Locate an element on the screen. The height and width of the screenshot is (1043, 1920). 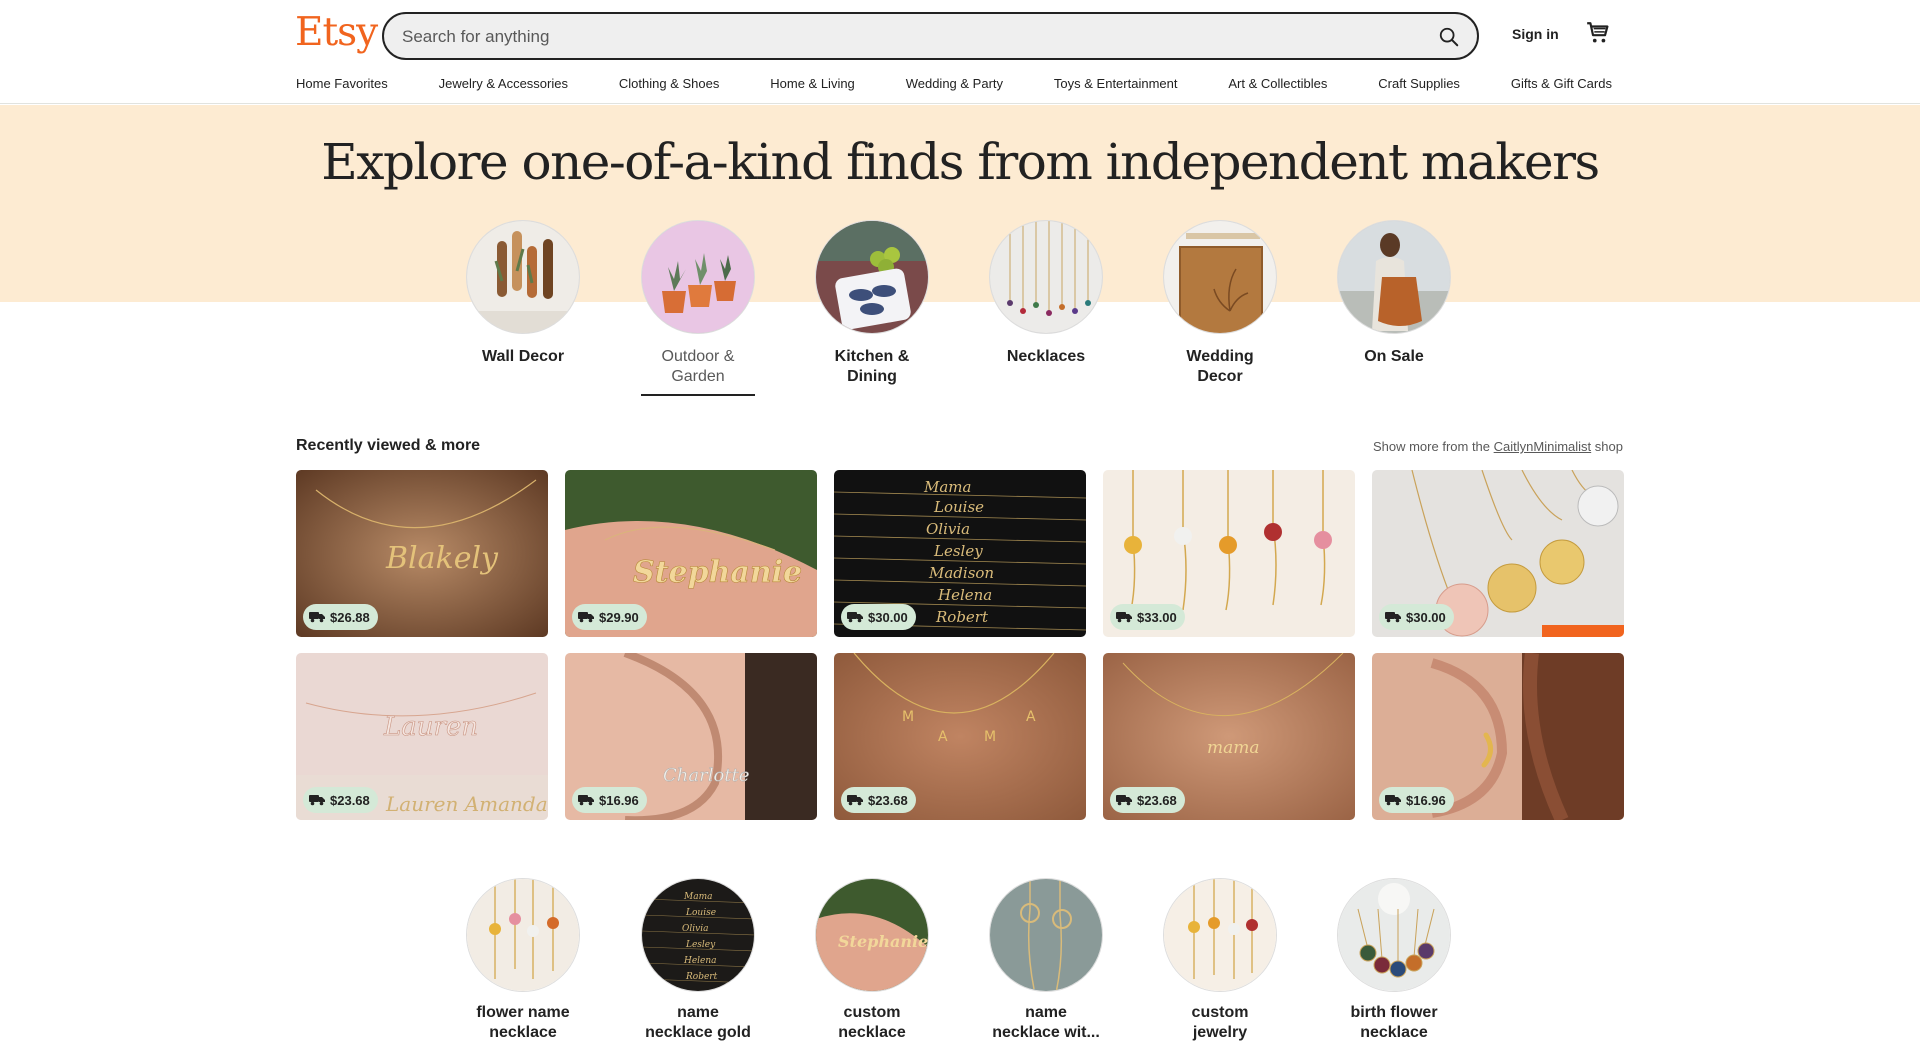
search-suggestion: flower name necklace is located at coordinates (523, 960).